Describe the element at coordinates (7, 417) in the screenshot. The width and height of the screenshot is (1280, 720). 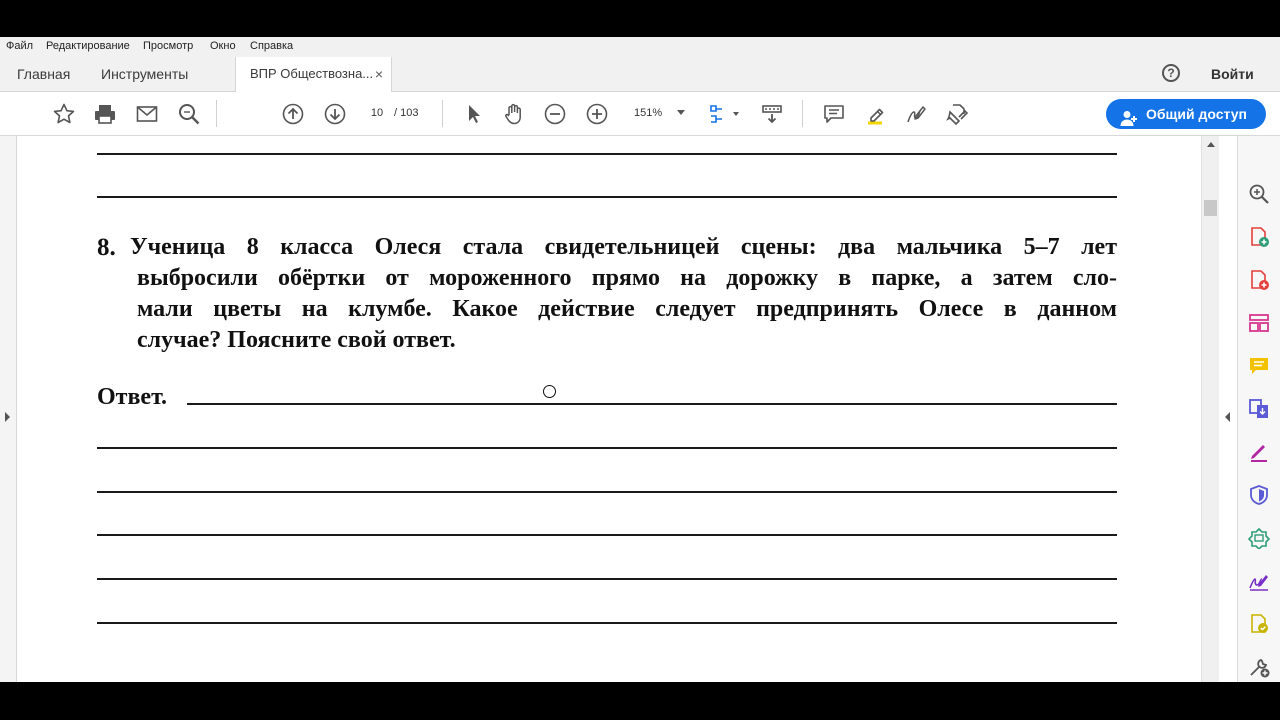
I see `expand-left-icon` at that location.